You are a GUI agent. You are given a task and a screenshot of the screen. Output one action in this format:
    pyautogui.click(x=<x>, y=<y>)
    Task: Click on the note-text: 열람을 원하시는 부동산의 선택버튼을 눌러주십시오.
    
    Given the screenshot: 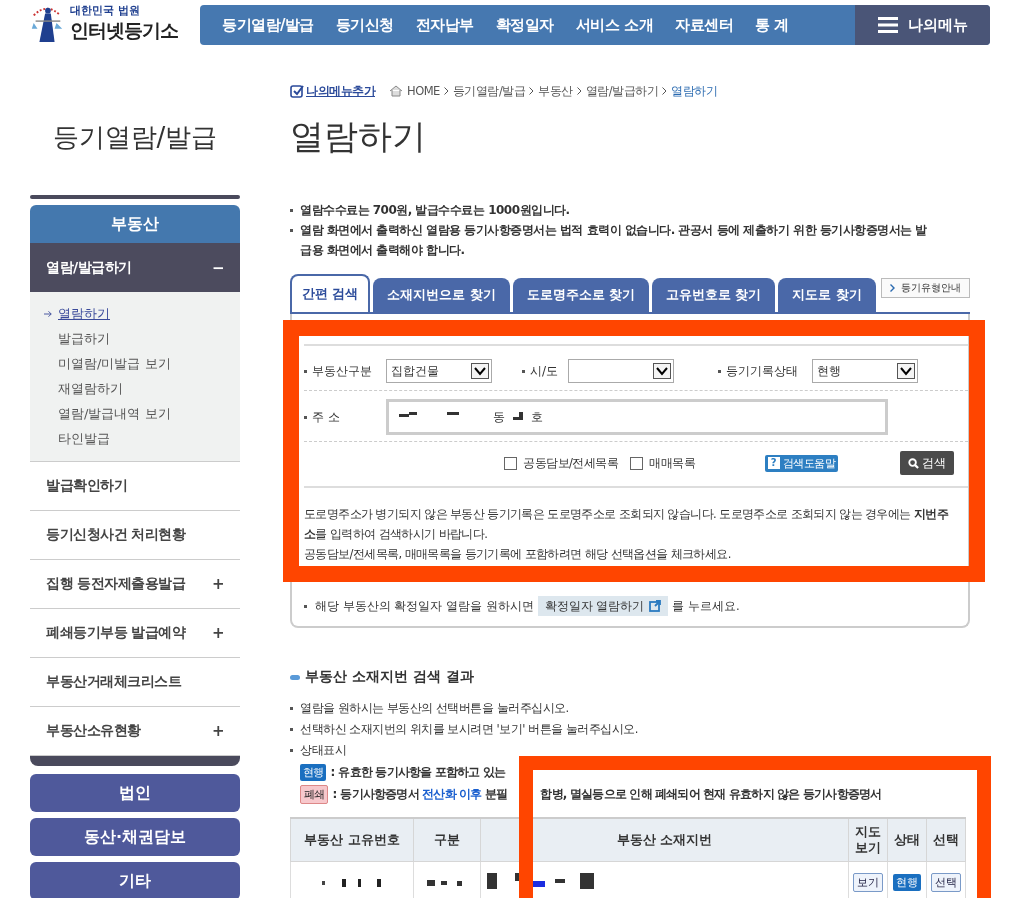 What is the action you would take?
    pyautogui.click(x=610, y=708)
    